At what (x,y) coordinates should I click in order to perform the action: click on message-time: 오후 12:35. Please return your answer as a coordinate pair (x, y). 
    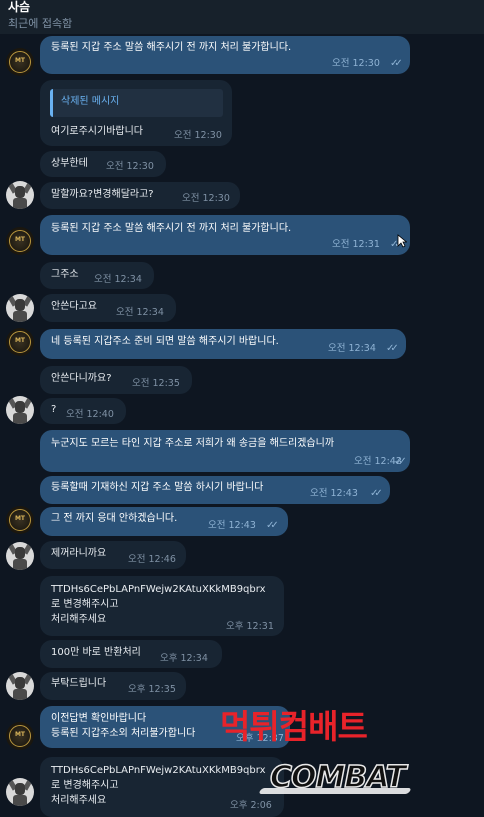
    Looking at the image, I should click on (152, 689).